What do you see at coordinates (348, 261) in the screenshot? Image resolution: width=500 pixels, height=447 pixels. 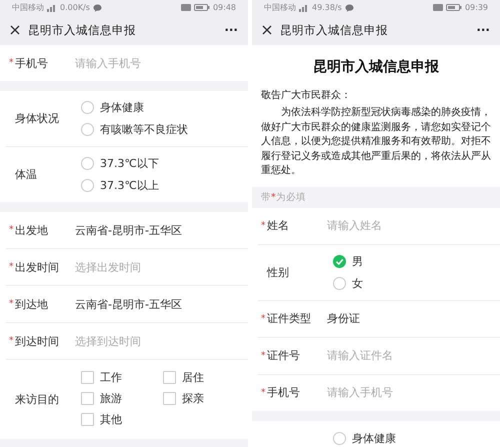 I see `radio-option: 男` at bounding box center [348, 261].